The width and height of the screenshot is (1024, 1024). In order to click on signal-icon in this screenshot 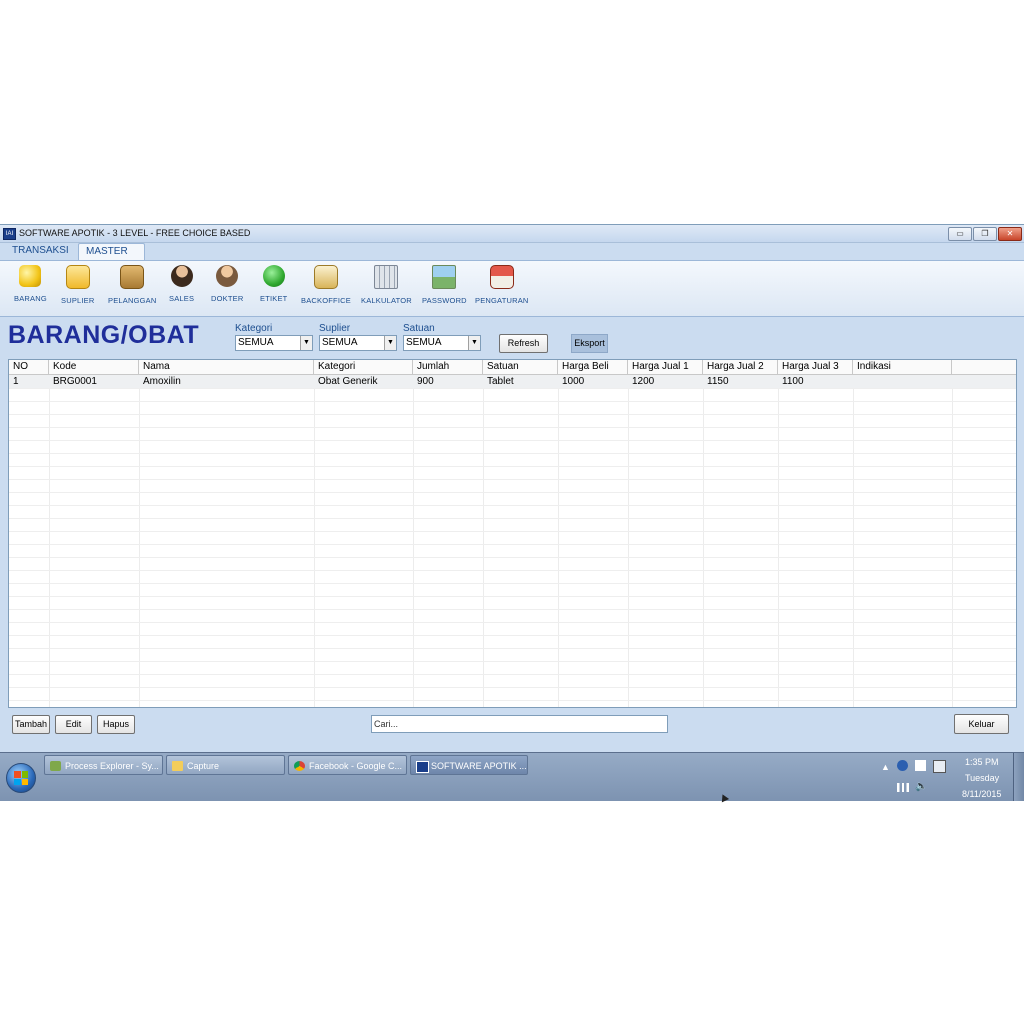, I will do `click(903, 787)`.